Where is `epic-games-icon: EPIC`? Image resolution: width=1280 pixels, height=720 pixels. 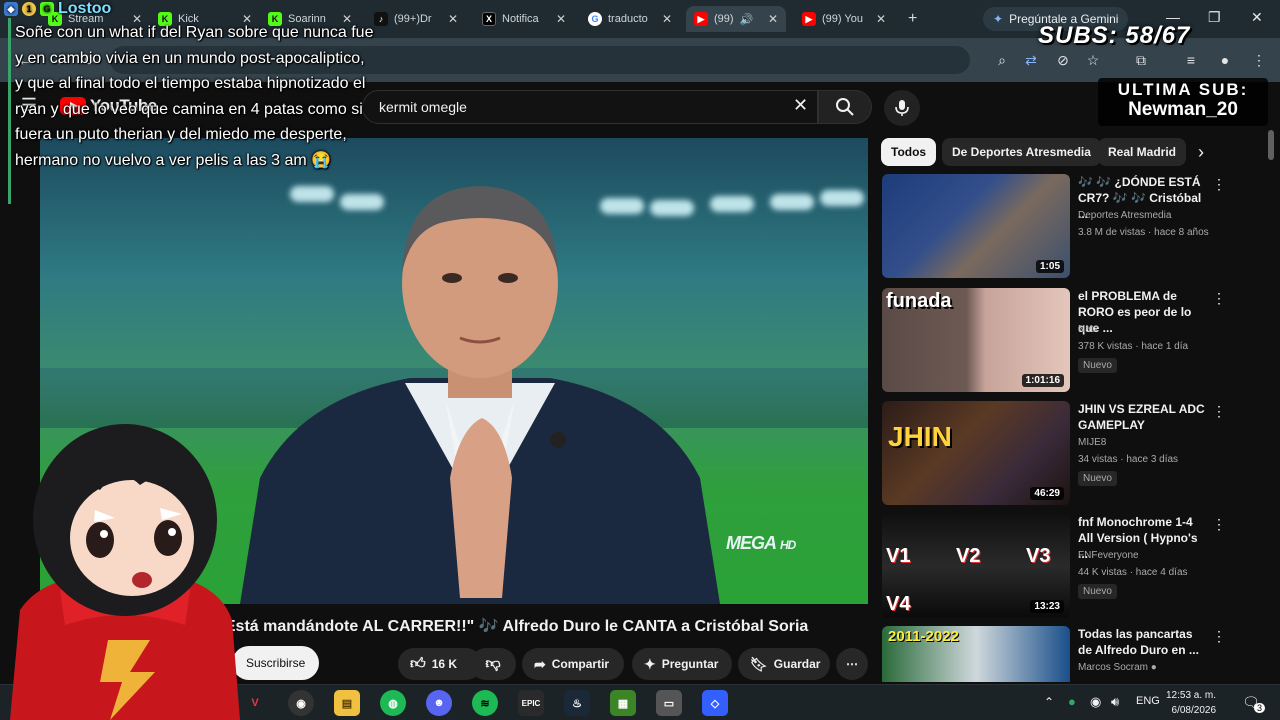 epic-games-icon: EPIC is located at coordinates (531, 703).